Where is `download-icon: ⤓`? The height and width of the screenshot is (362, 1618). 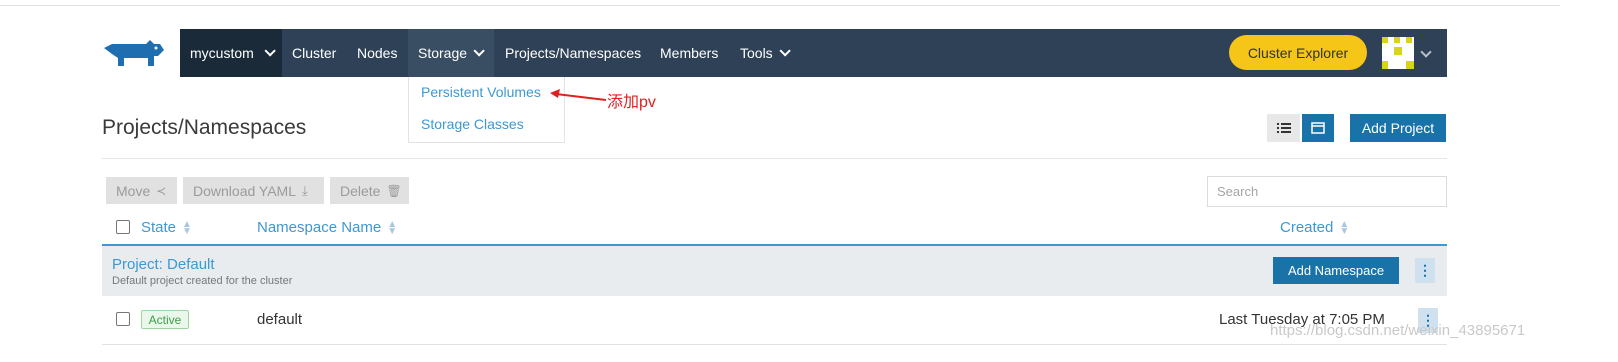
download-icon: ⤓ is located at coordinates (304, 190).